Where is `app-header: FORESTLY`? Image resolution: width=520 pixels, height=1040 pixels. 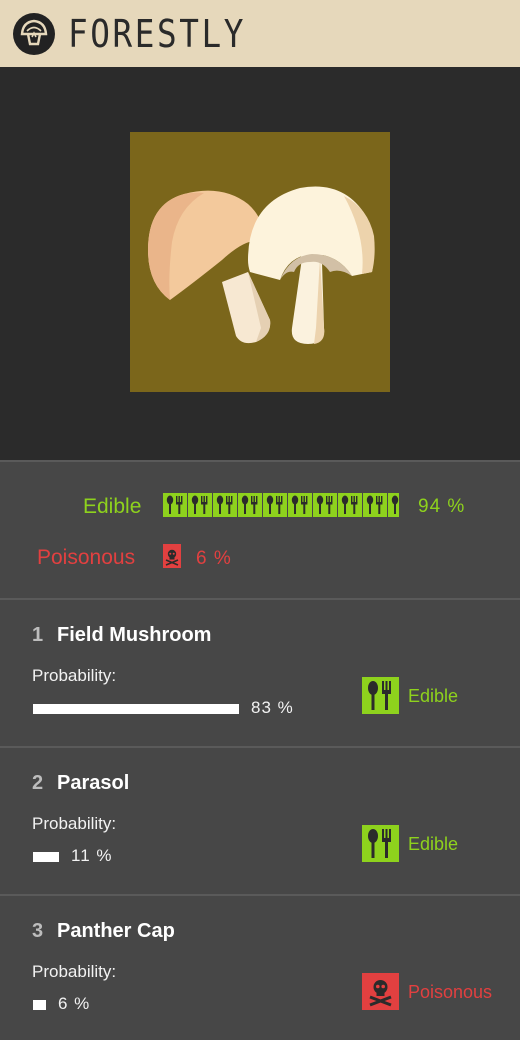 app-header: FORESTLY is located at coordinates (260, 33).